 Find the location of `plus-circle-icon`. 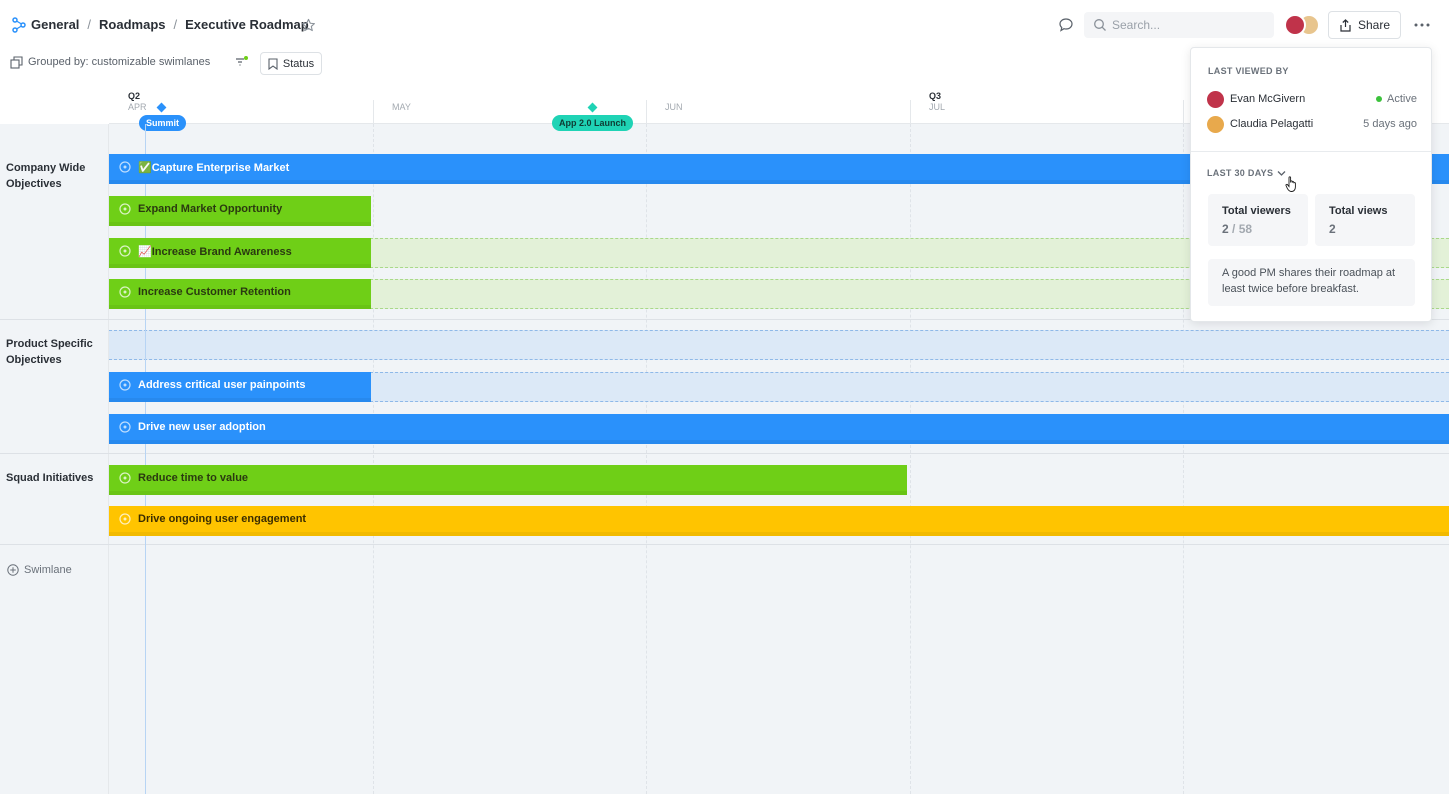

plus-circle-icon is located at coordinates (13, 570).